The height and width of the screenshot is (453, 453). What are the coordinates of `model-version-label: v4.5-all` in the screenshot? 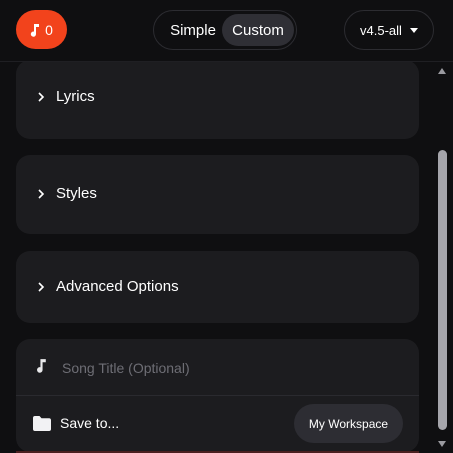 It's located at (381, 30).